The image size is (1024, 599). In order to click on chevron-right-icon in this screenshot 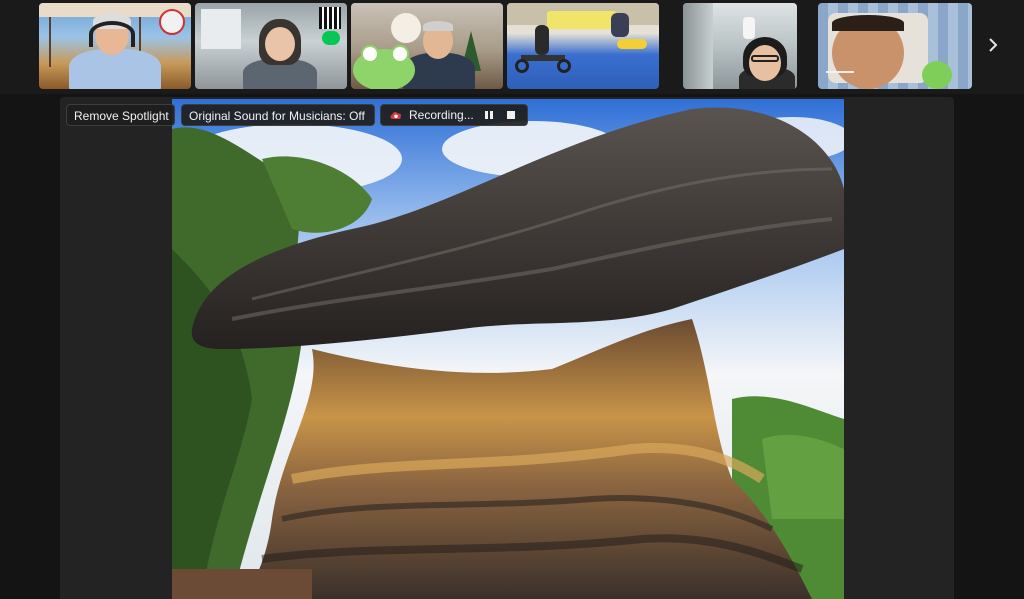, I will do `click(993, 45)`.